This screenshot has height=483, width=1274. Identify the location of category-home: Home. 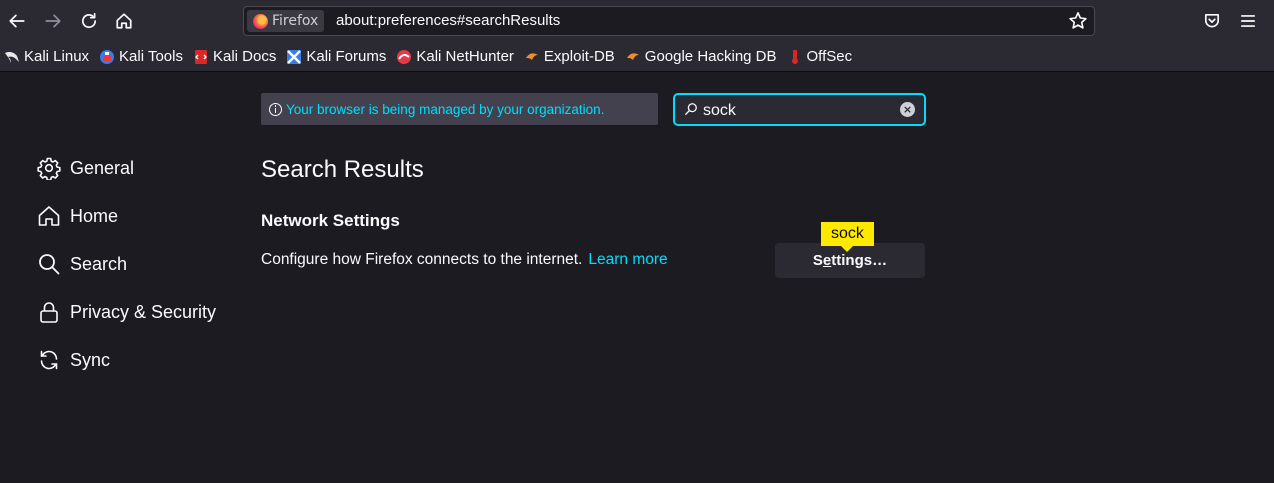
(77, 216).